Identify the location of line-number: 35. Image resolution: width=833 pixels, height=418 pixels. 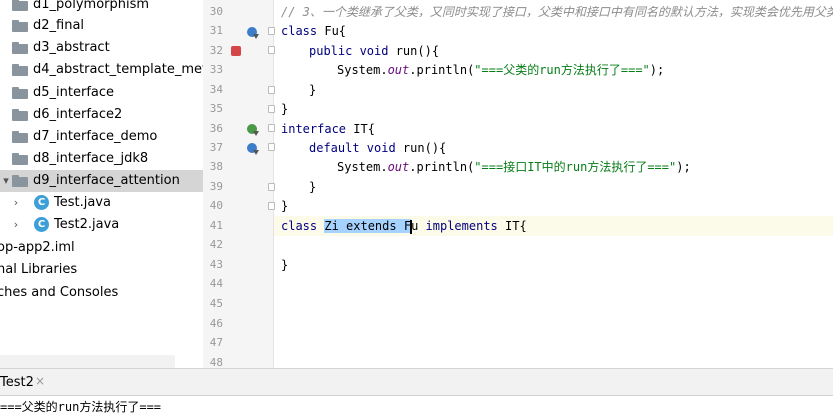
(216, 108).